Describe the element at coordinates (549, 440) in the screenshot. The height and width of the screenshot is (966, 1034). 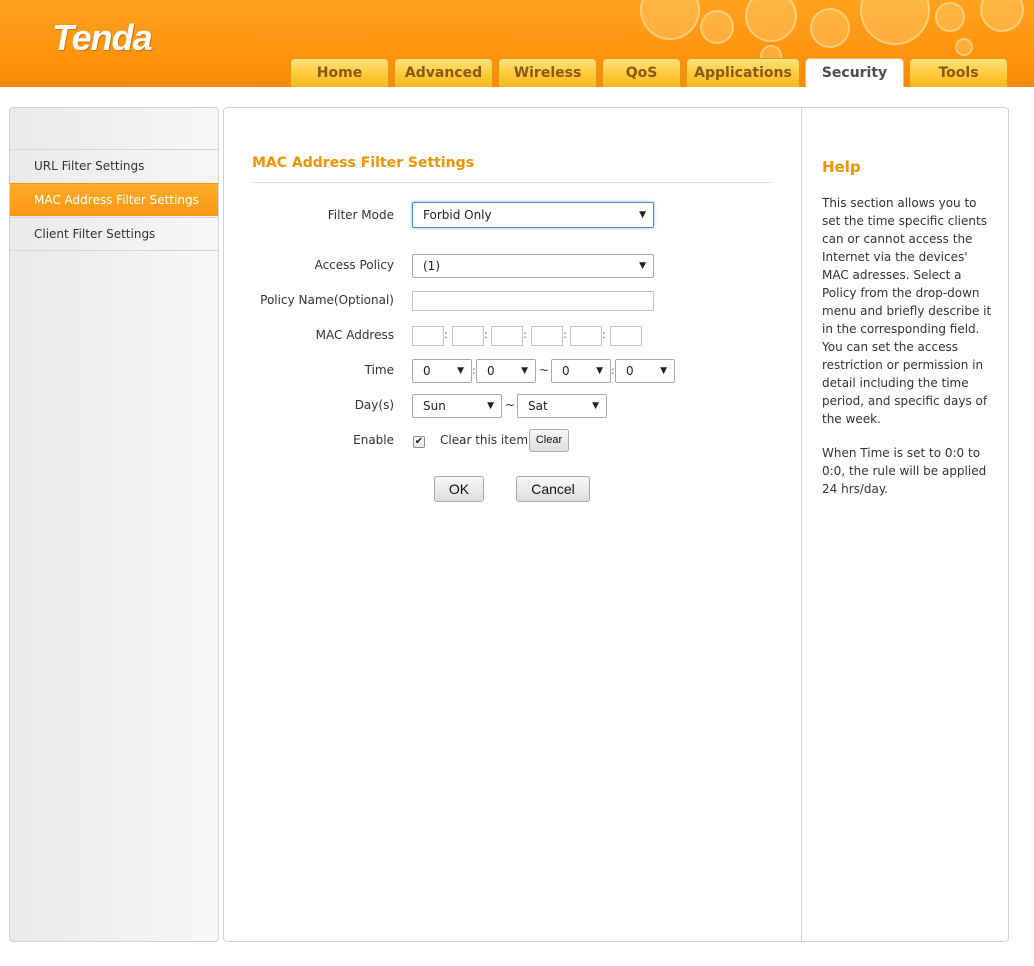
I see `clear-button: Clear` at that location.